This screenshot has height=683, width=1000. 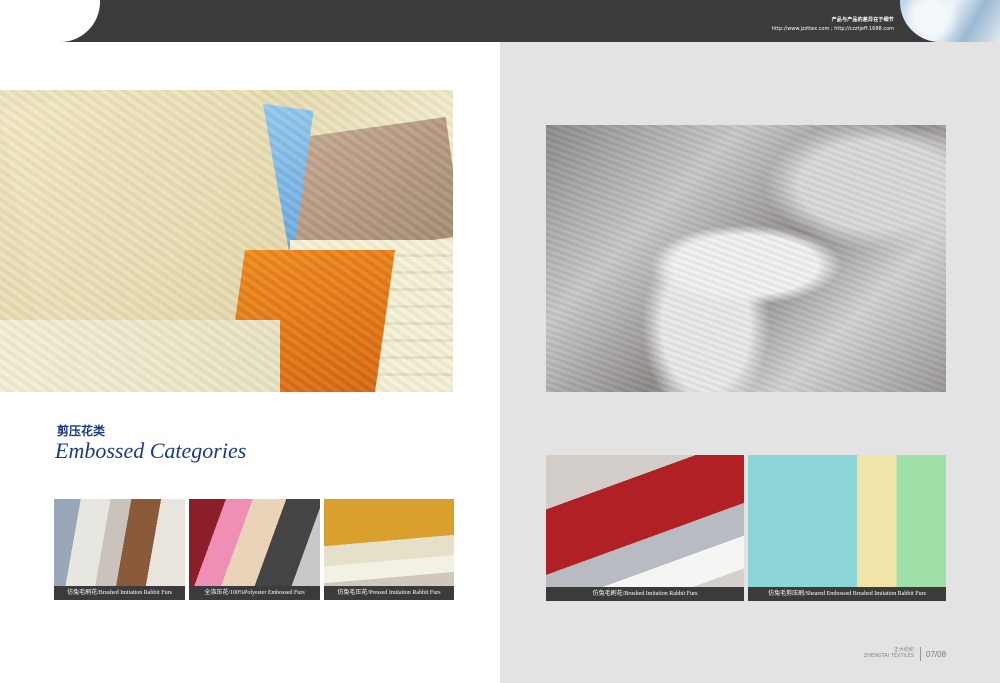 What do you see at coordinates (119, 549) in the screenshot?
I see `thumbnail-brushed-rabbit: 仿兔毛刷花/Brushed Imitation Rabbit Furs` at bounding box center [119, 549].